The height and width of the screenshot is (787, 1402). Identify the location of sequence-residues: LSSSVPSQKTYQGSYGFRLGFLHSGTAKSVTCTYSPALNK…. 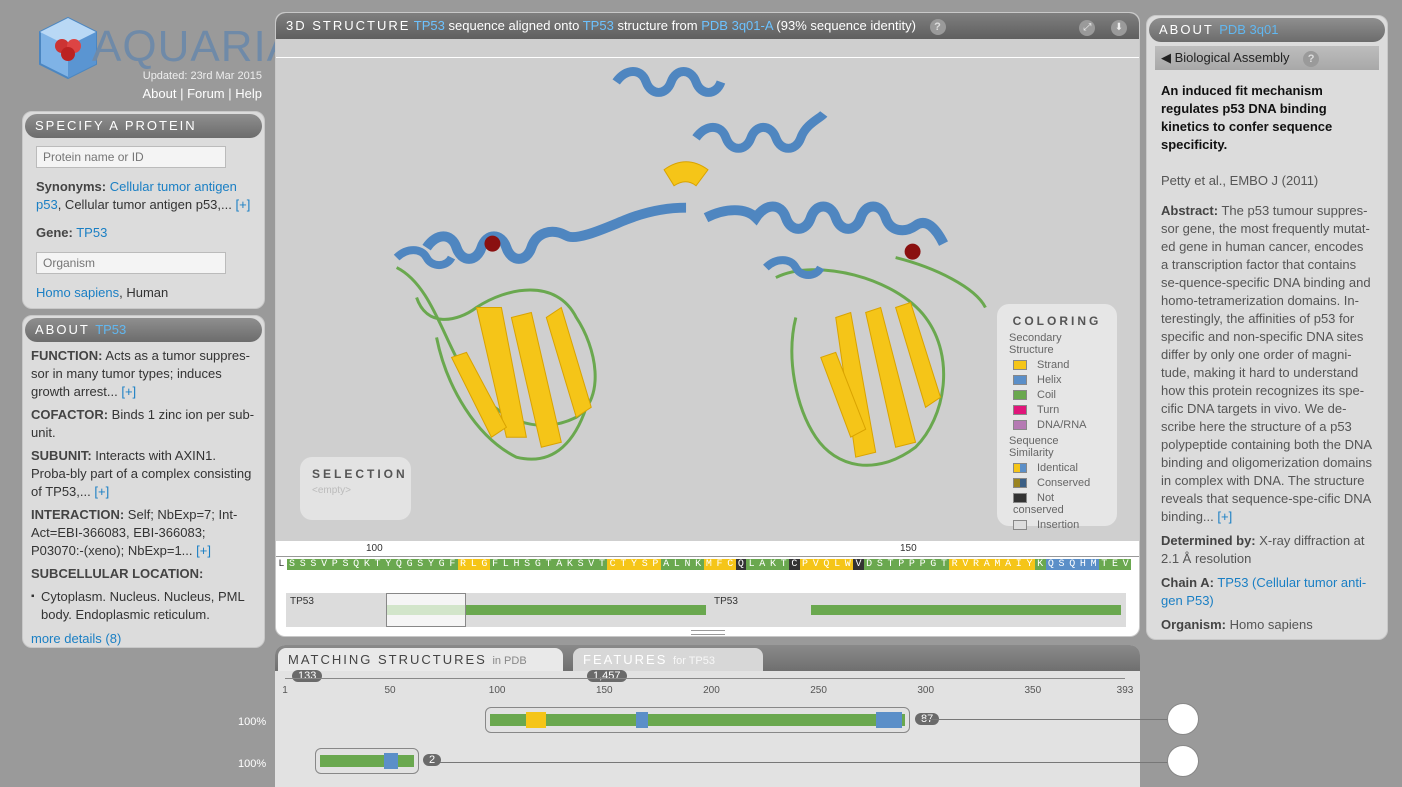
(707, 567).